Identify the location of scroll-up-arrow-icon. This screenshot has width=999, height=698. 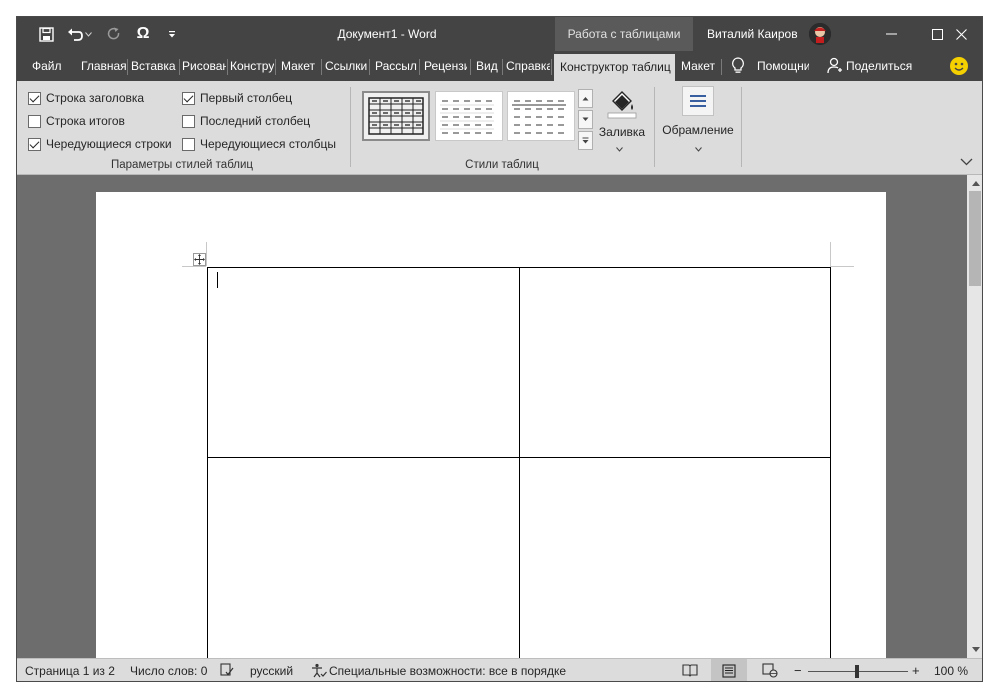
(974, 183).